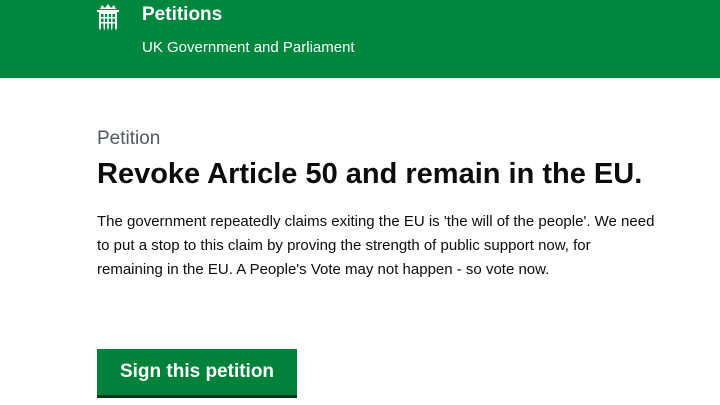  I want to click on sign-petition-button: Sign this petition, so click(197, 372).